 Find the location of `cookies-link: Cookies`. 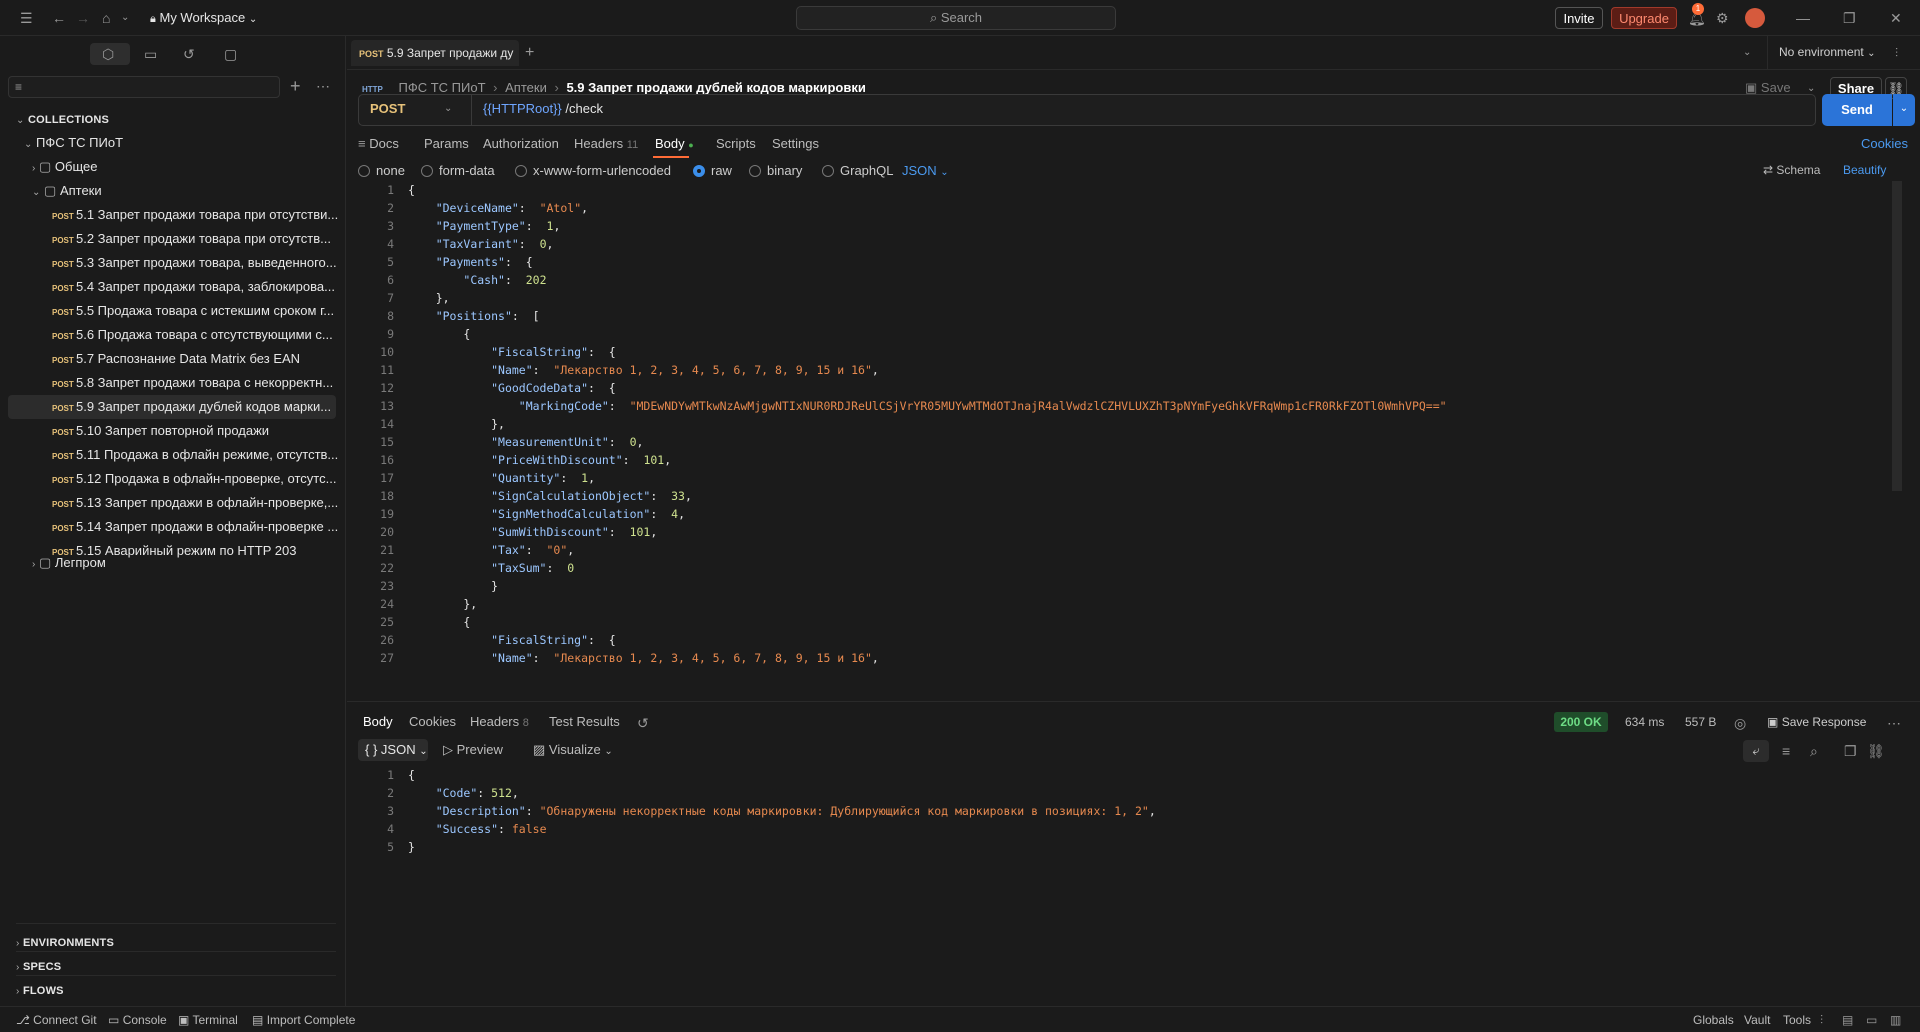

cookies-link: Cookies is located at coordinates (1884, 143).